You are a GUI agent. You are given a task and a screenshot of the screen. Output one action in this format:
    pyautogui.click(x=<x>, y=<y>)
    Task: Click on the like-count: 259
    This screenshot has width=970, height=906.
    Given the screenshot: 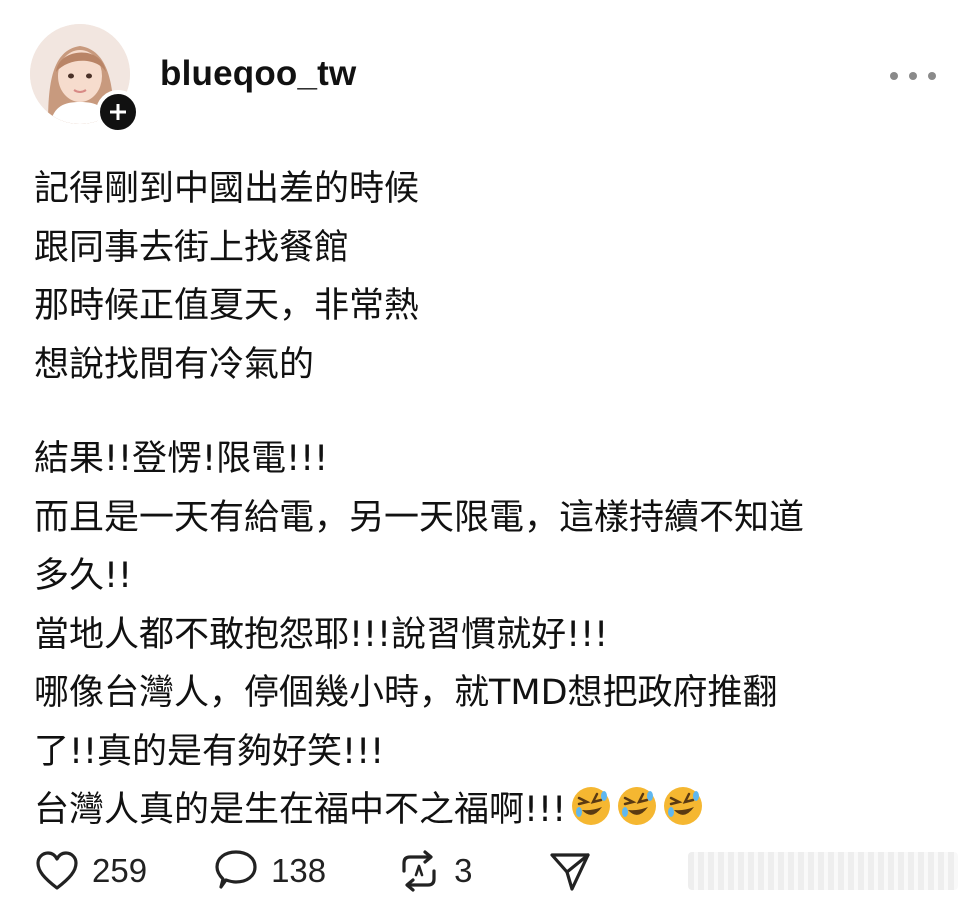 What is the action you would take?
    pyautogui.click(x=120, y=870)
    